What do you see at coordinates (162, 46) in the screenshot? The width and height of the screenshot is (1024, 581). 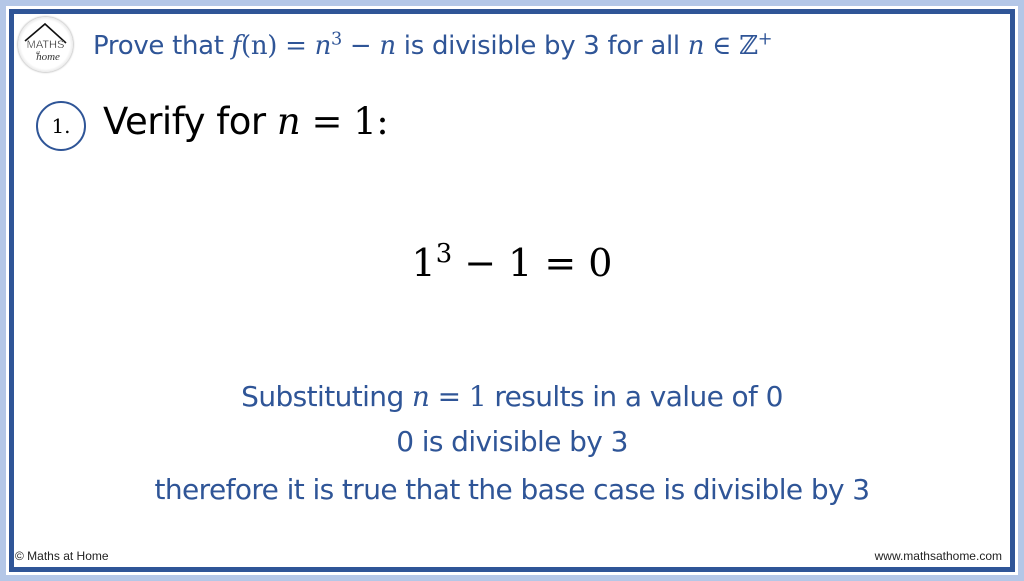 I see `title-prefix: Prove that` at bounding box center [162, 46].